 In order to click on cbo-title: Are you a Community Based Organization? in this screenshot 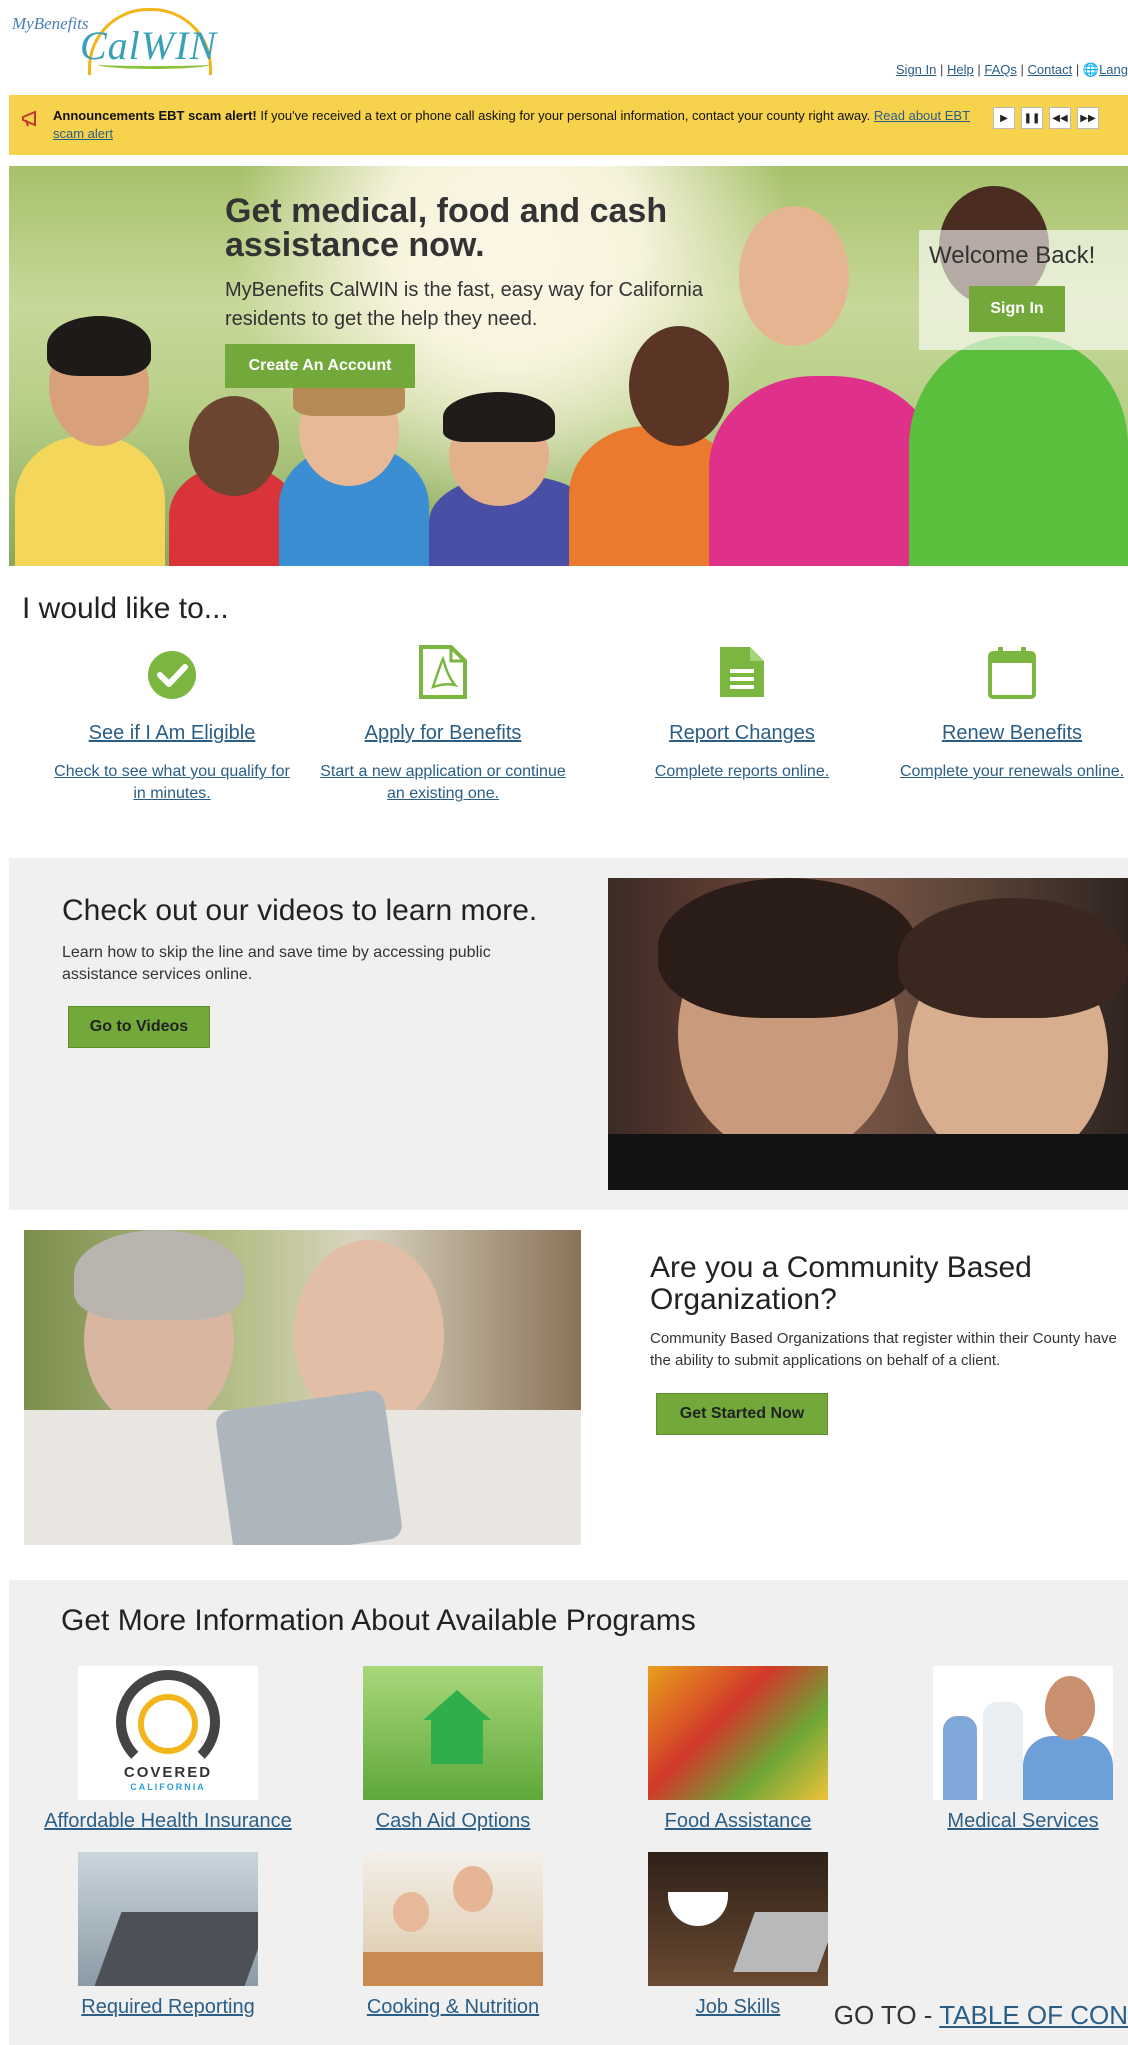, I will do `click(841, 1283)`.